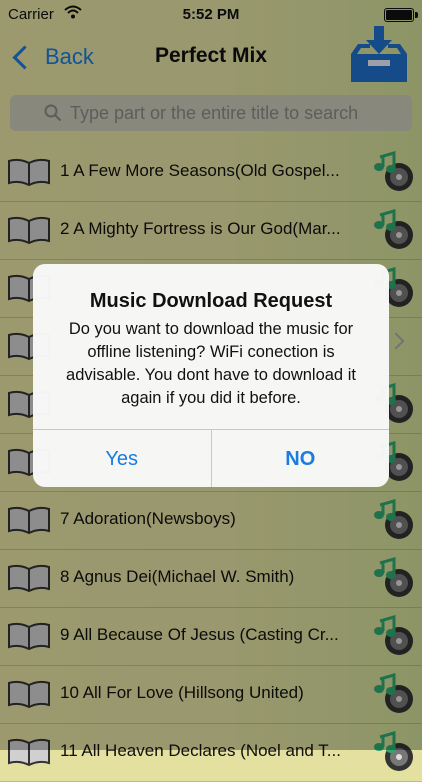  Describe the element at coordinates (211, 301) in the screenshot. I see `dialog-title: Music Download Request` at that location.